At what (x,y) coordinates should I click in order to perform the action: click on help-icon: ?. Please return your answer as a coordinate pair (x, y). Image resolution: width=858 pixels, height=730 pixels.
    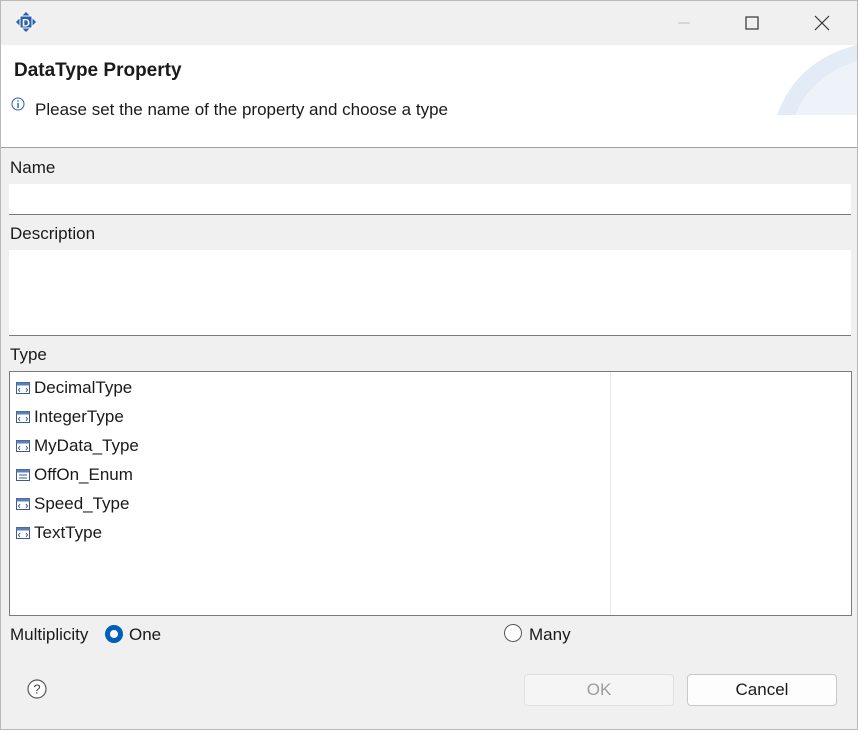
    Looking at the image, I should click on (37, 689).